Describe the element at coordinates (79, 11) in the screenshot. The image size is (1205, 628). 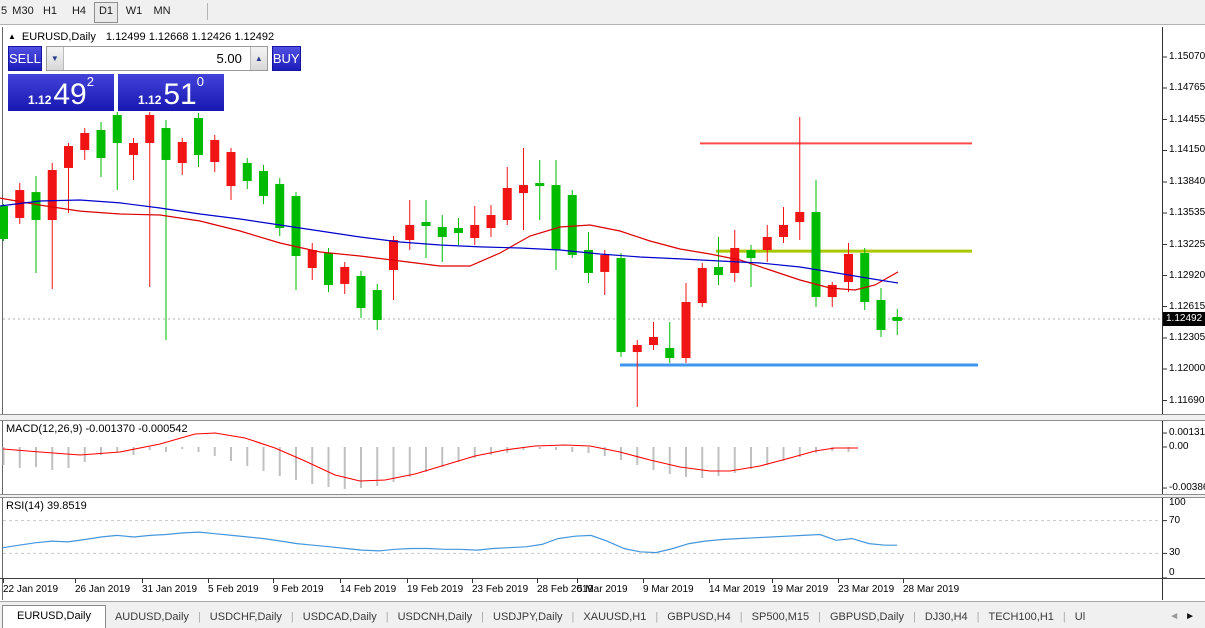
I see `timeframe-button-H4: H4` at that location.